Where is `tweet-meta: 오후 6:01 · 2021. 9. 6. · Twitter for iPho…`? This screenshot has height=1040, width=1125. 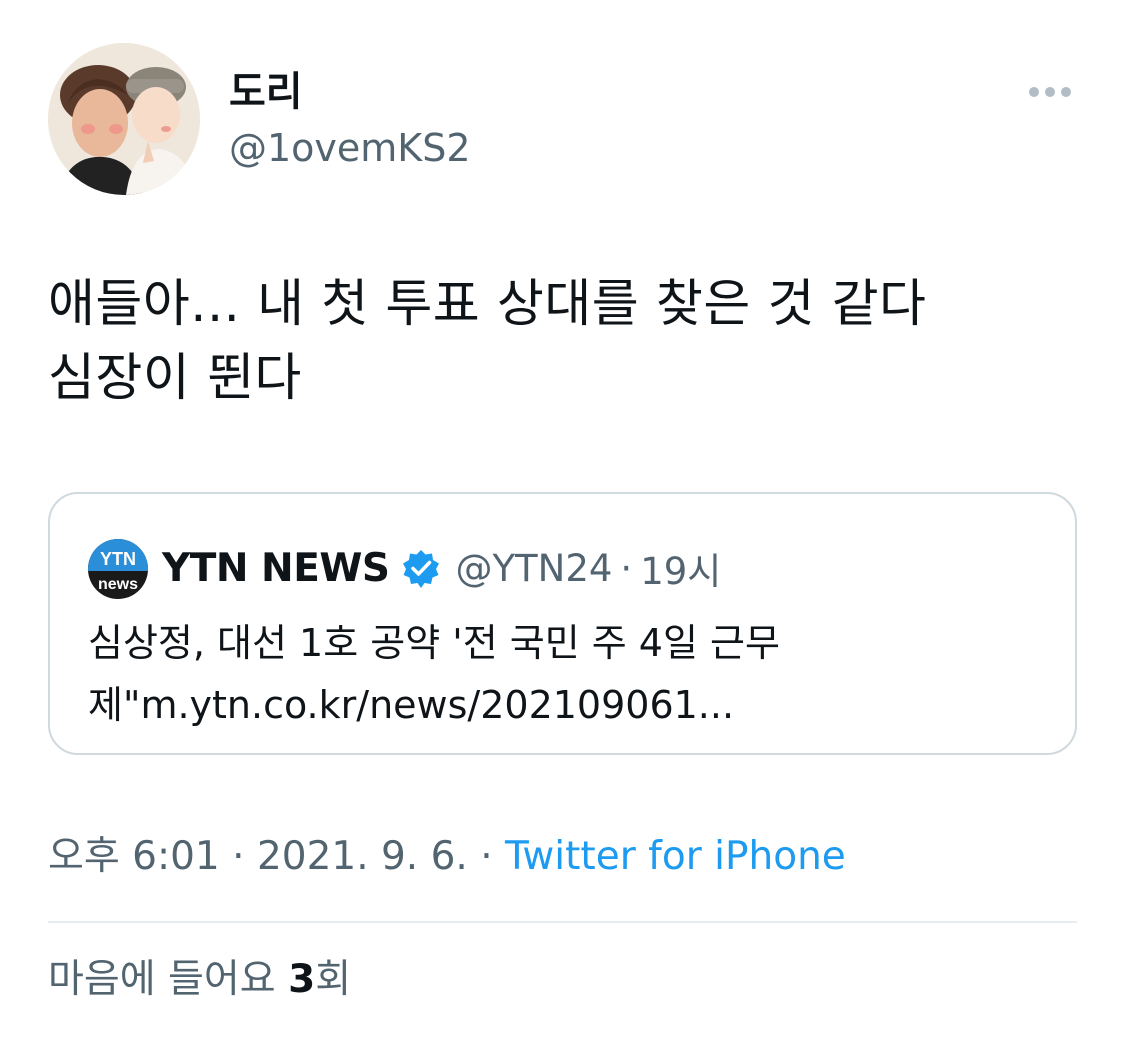 tweet-meta: 오후 6:01 · 2021. 9. 6. · Twitter for iPho… is located at coordinates (447, 857).